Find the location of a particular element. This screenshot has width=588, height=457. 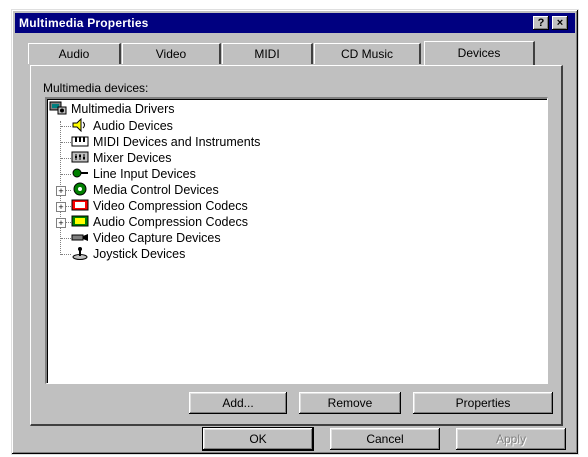

cancel-button: Cancel is located at coordinates (385, 439).